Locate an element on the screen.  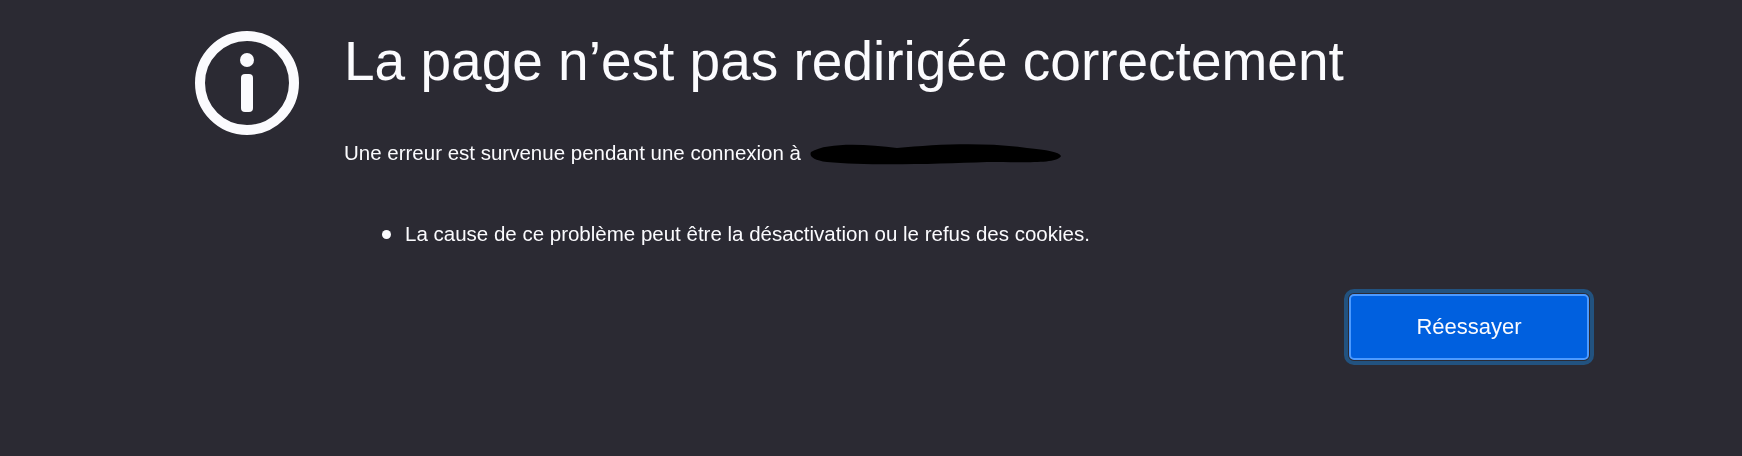
bullet-icon is located at coordinates (386, 234).